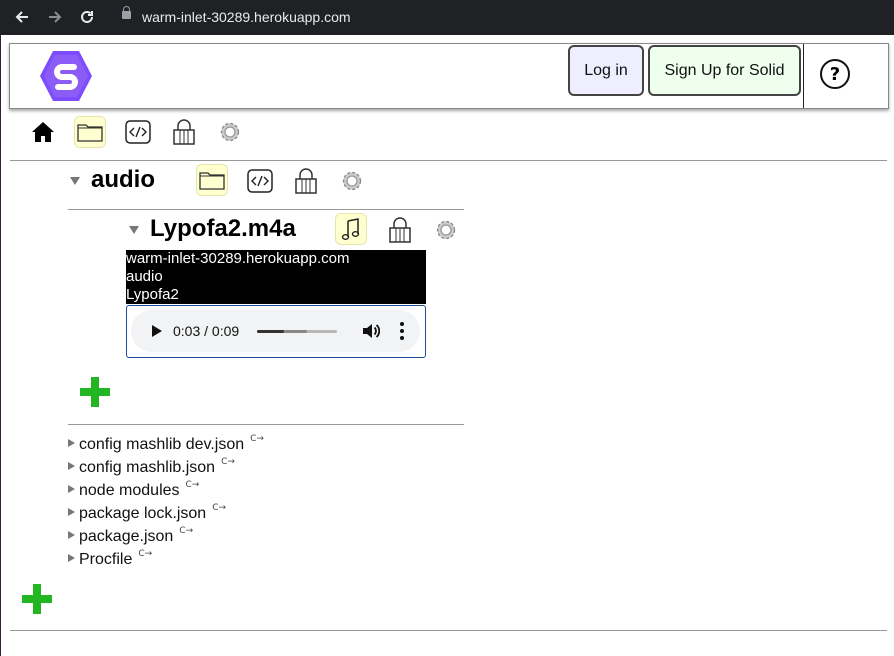 This screenshot has height=656, width=894. What do you see at coordinates (270, 331) in the screenshot?
I see `played-bar` at bounding box center [270, 331].